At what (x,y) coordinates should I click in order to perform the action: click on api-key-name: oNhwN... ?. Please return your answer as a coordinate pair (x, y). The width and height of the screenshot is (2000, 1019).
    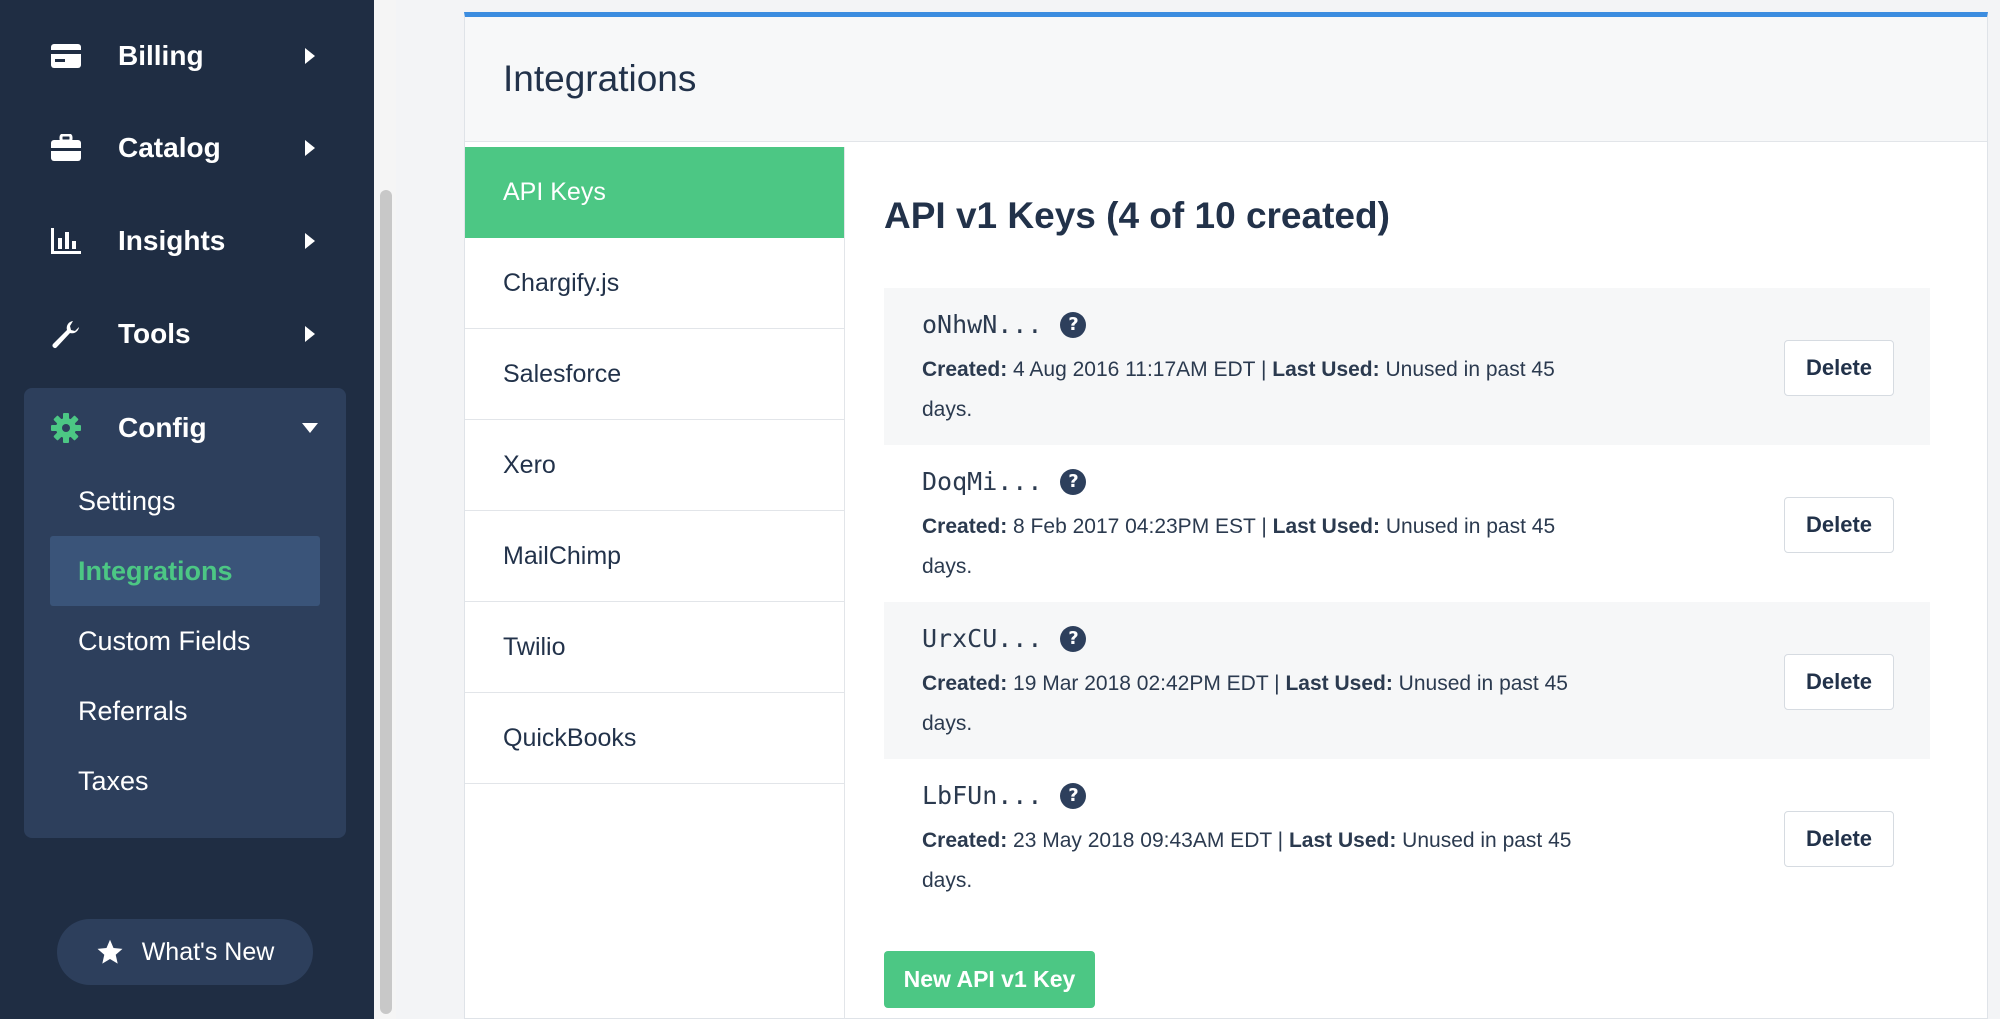
    Looking at the image, I should click on (1004, 324).